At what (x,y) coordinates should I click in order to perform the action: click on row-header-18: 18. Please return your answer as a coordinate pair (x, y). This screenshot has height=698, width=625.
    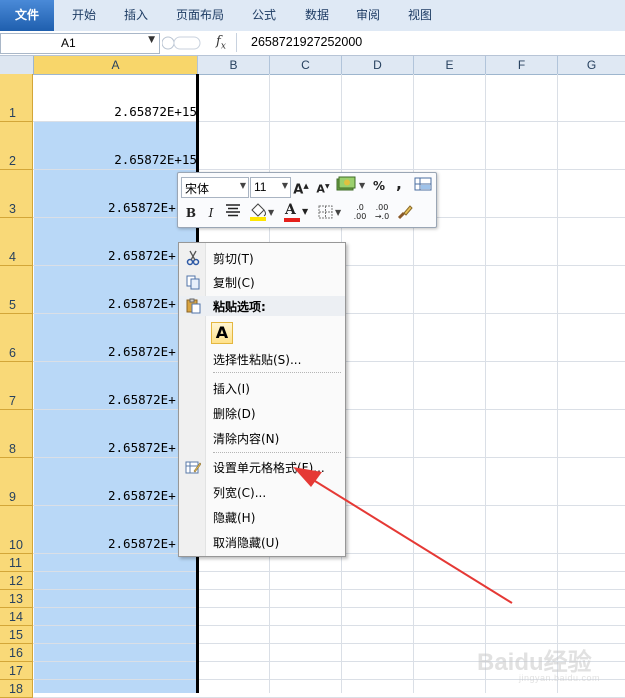
    Looking at the image, I should click on (16, 689).